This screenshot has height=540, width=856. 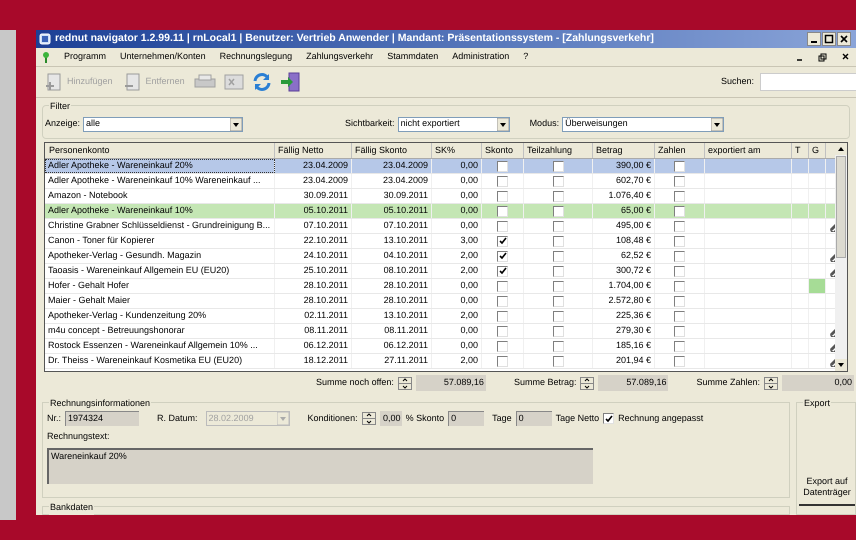 I want to click on column-header: Betrag, so click(x=624, y=150).